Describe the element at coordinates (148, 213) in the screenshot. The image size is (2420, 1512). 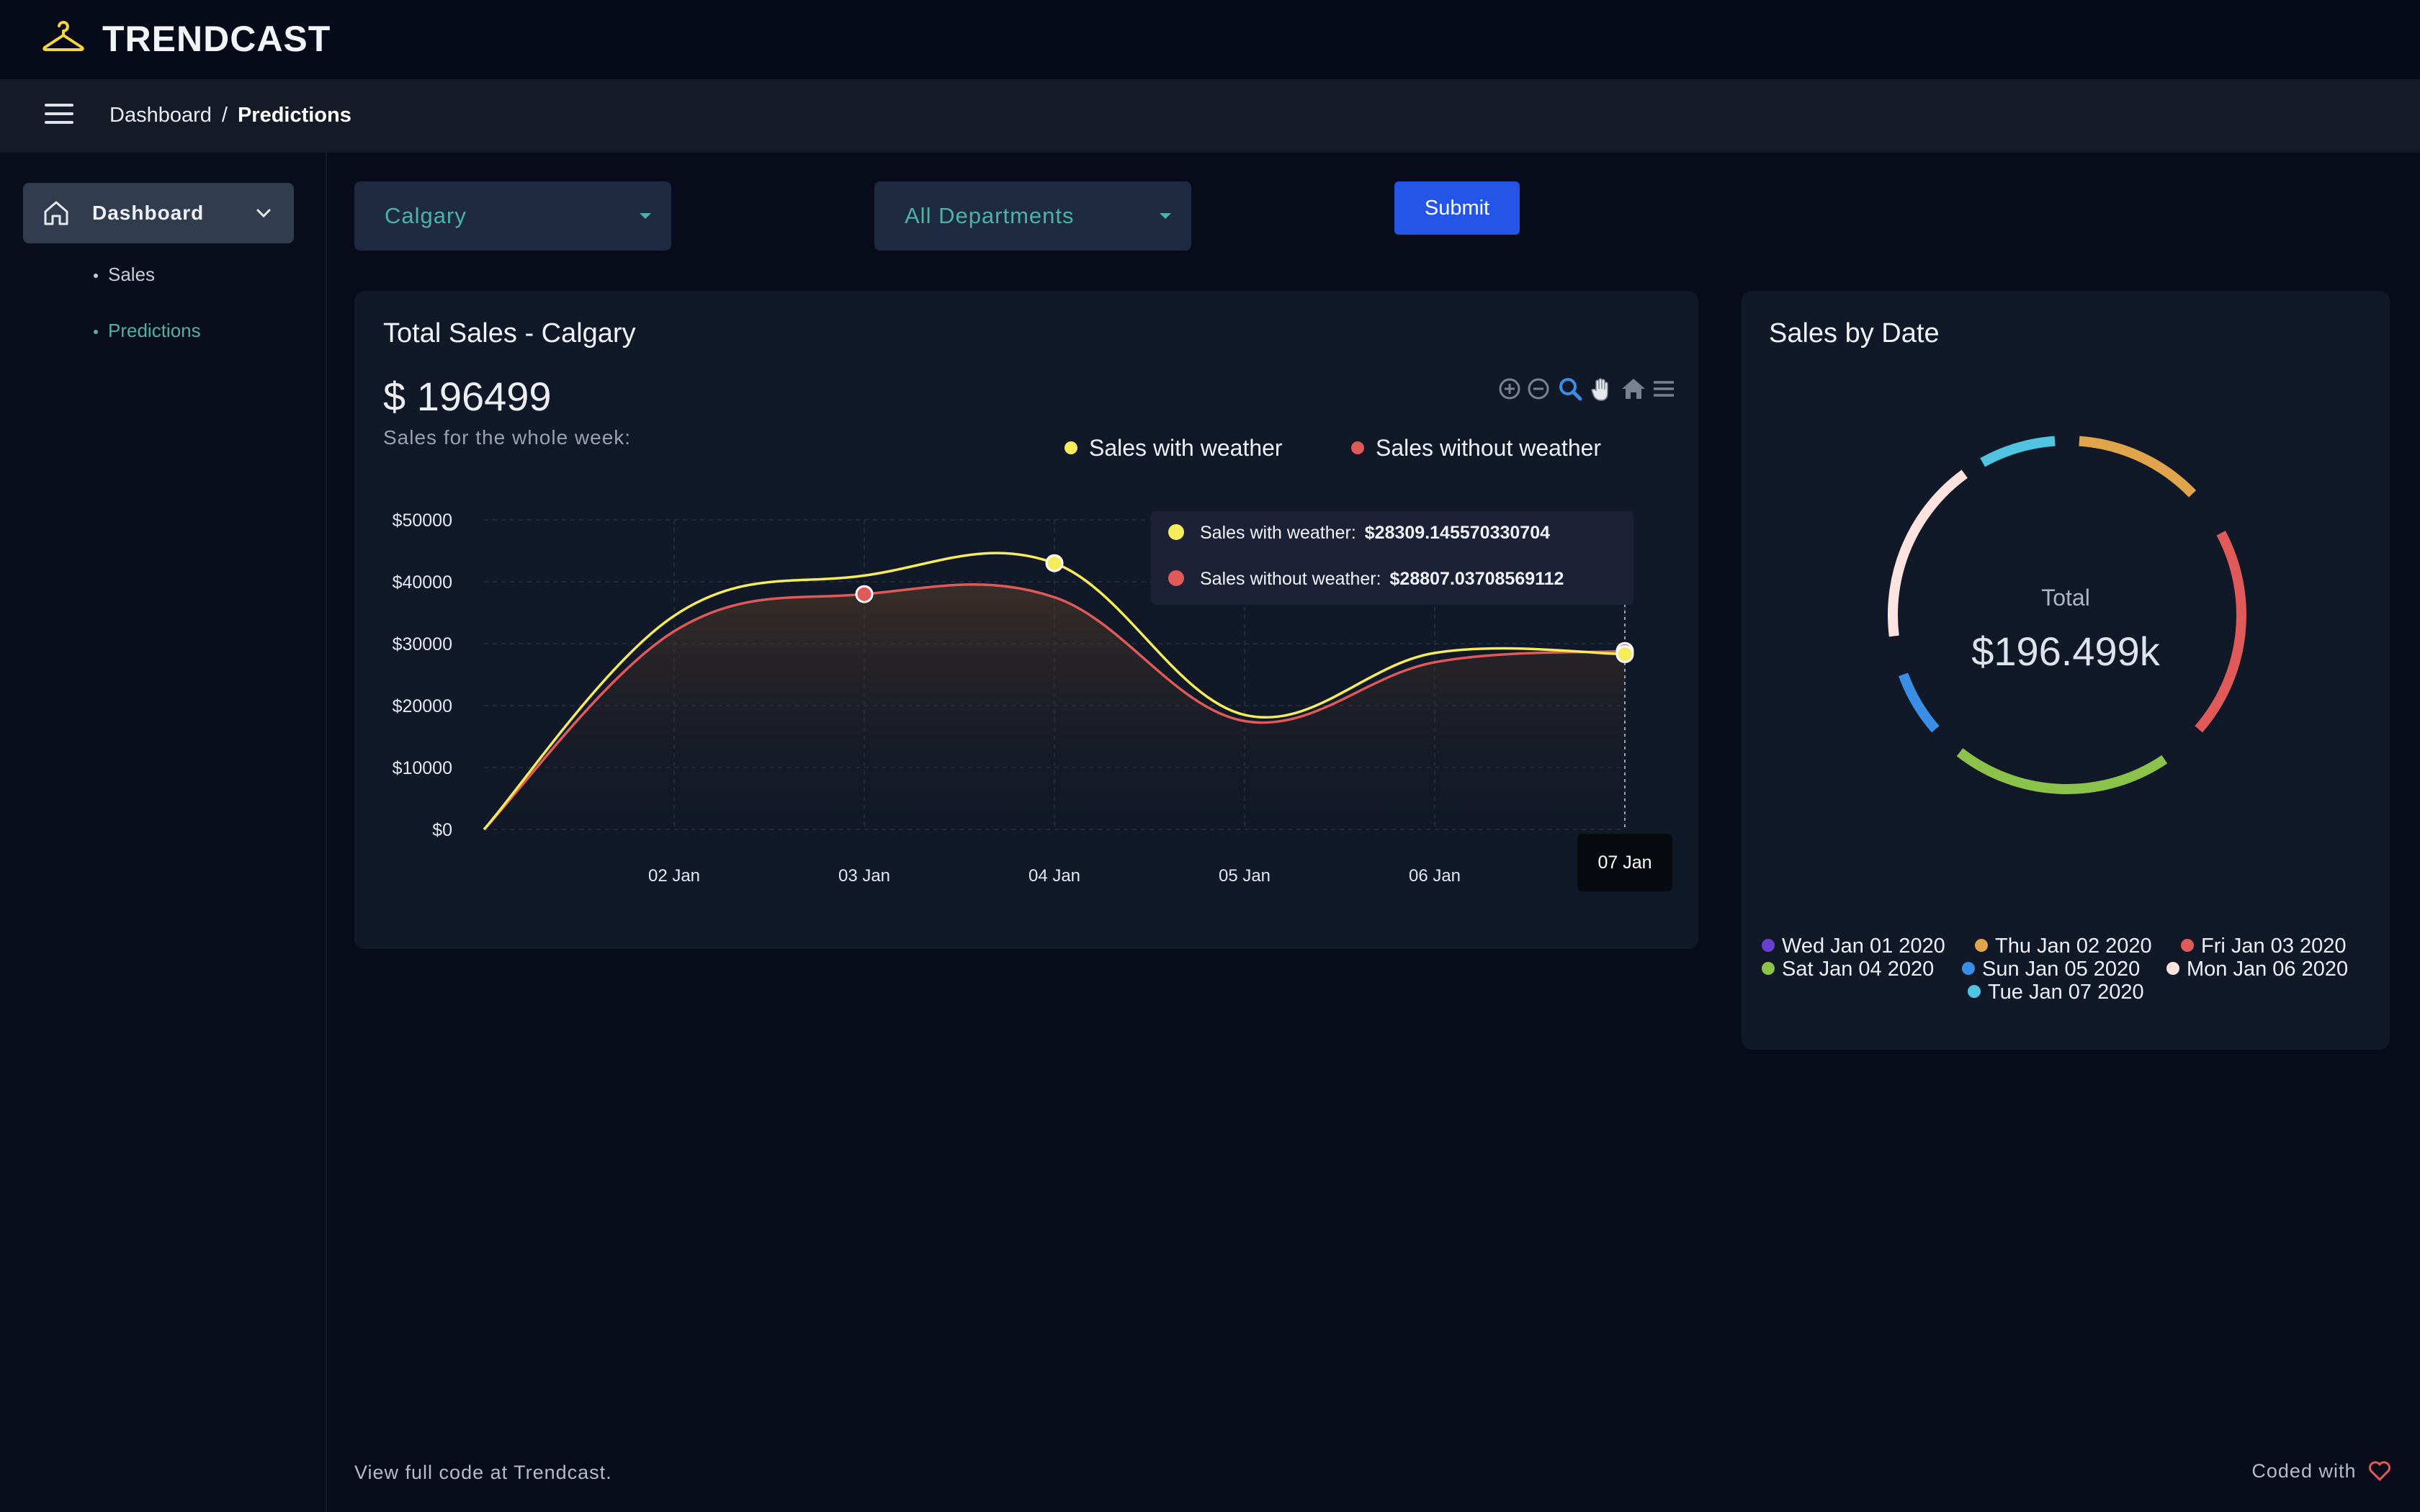
I see `sidebar-item-label: Dashboard` at that location.